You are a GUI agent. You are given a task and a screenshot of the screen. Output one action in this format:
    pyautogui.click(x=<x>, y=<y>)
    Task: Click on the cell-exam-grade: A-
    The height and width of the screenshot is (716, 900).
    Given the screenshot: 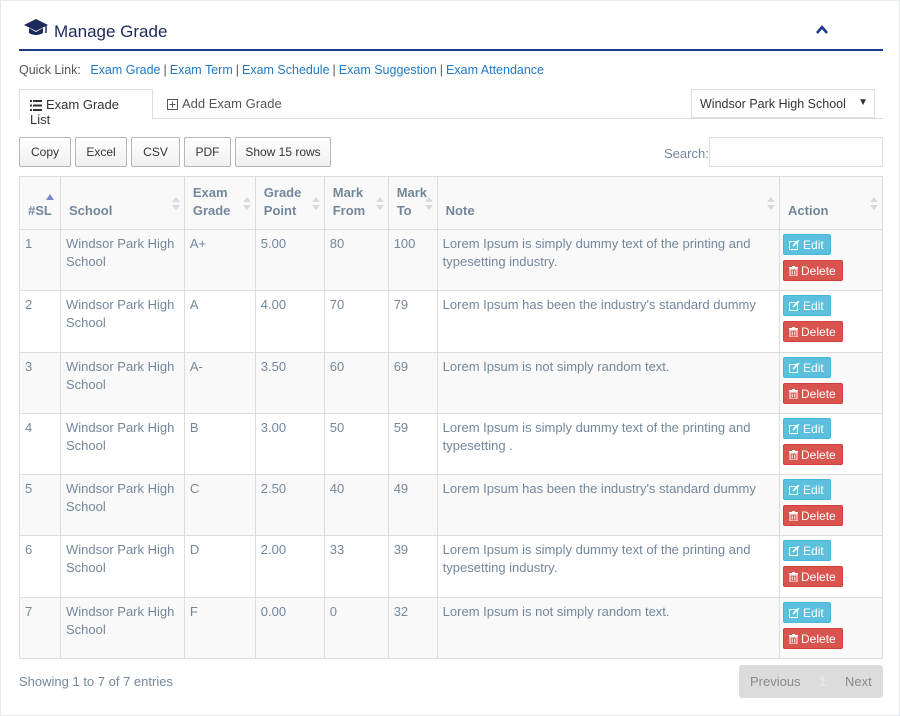 What is the action you would take?
    pyautogui.click(x=219, y=382)
    